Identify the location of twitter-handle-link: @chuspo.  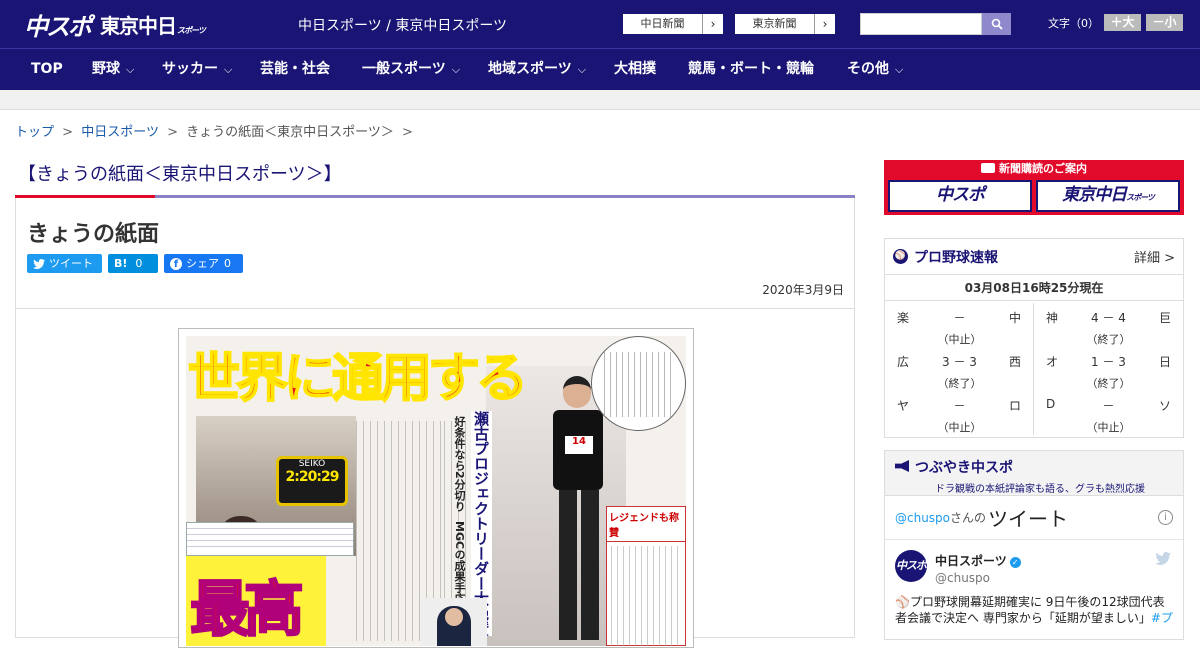
(922, 518).